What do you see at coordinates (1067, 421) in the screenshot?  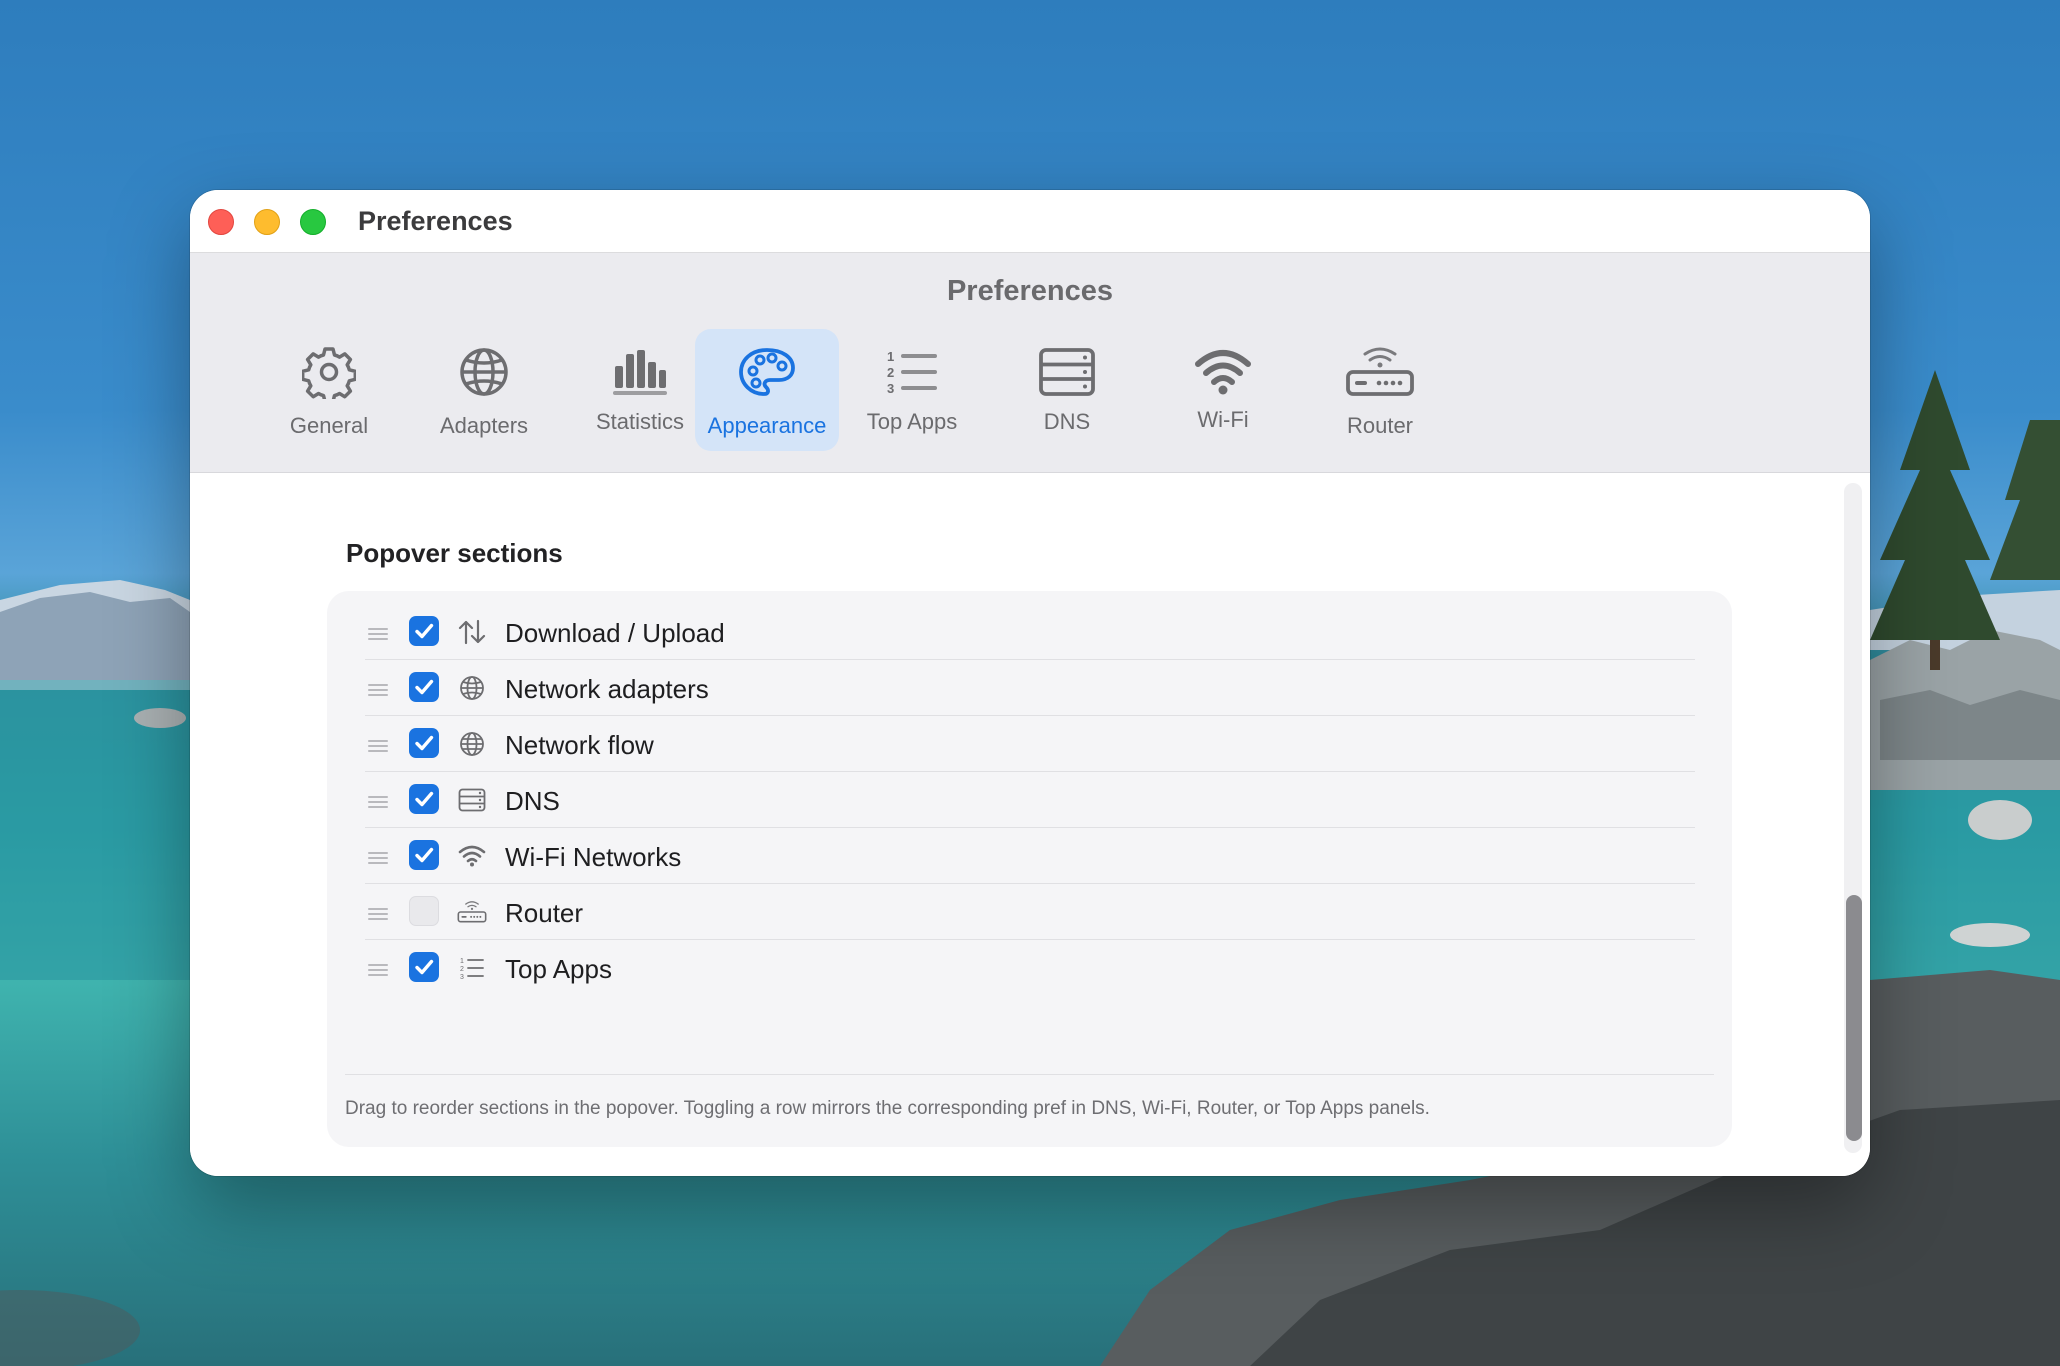 I see `tab-dns-label: DNS` at bounding box center [1067, 421].